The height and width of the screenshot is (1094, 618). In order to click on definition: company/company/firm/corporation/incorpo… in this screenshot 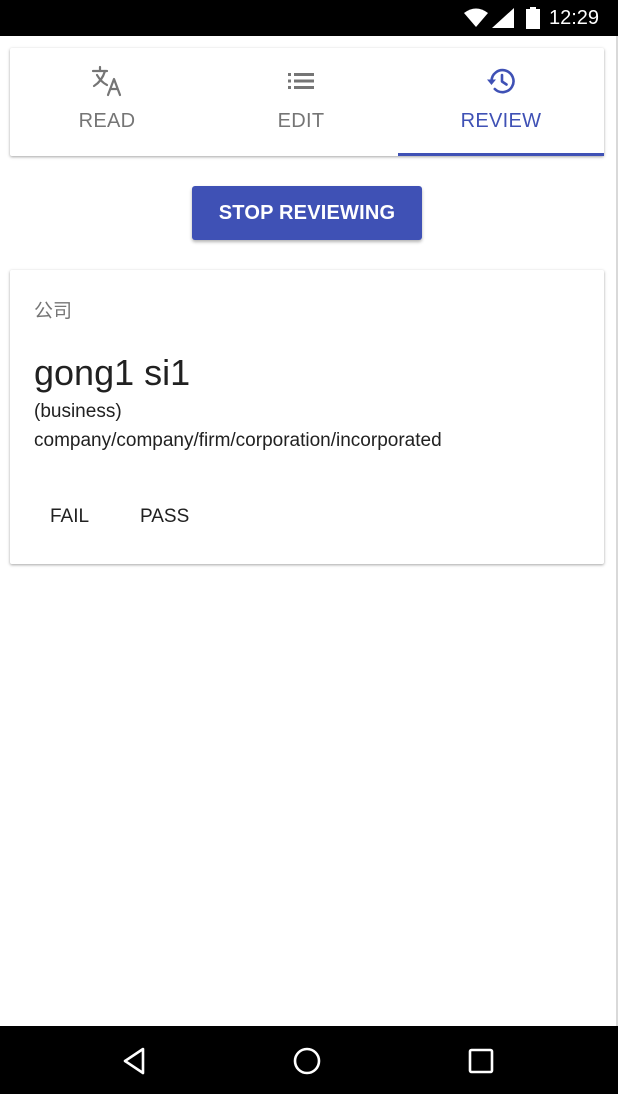, I will do `click(238, 440)`.